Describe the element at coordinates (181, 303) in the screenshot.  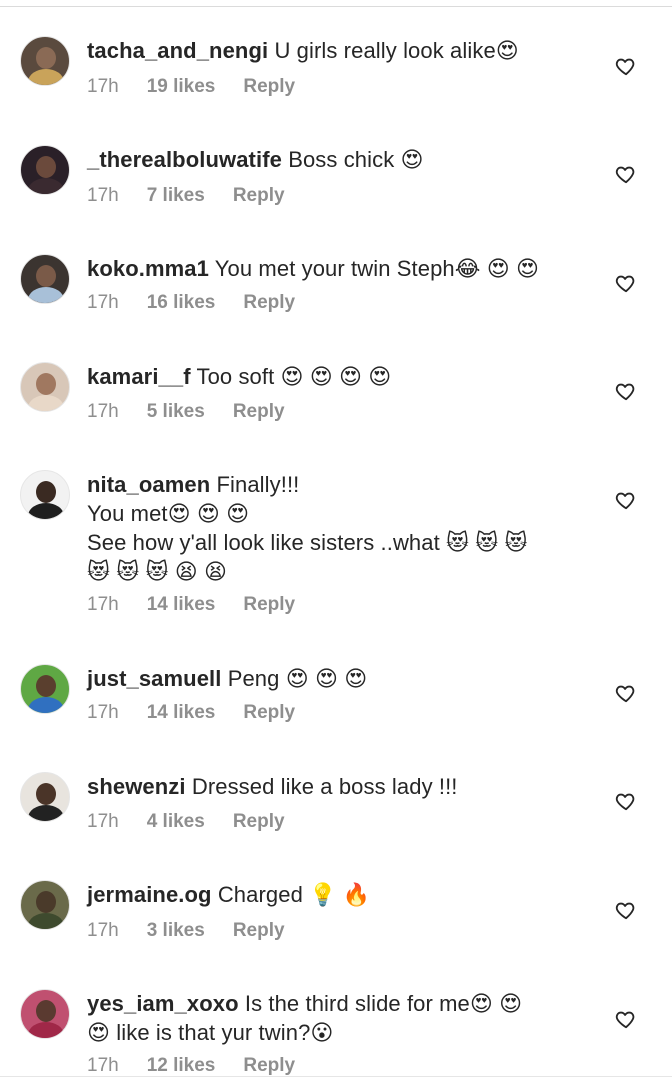
I see `comment-likes: 16 likes` at that location.